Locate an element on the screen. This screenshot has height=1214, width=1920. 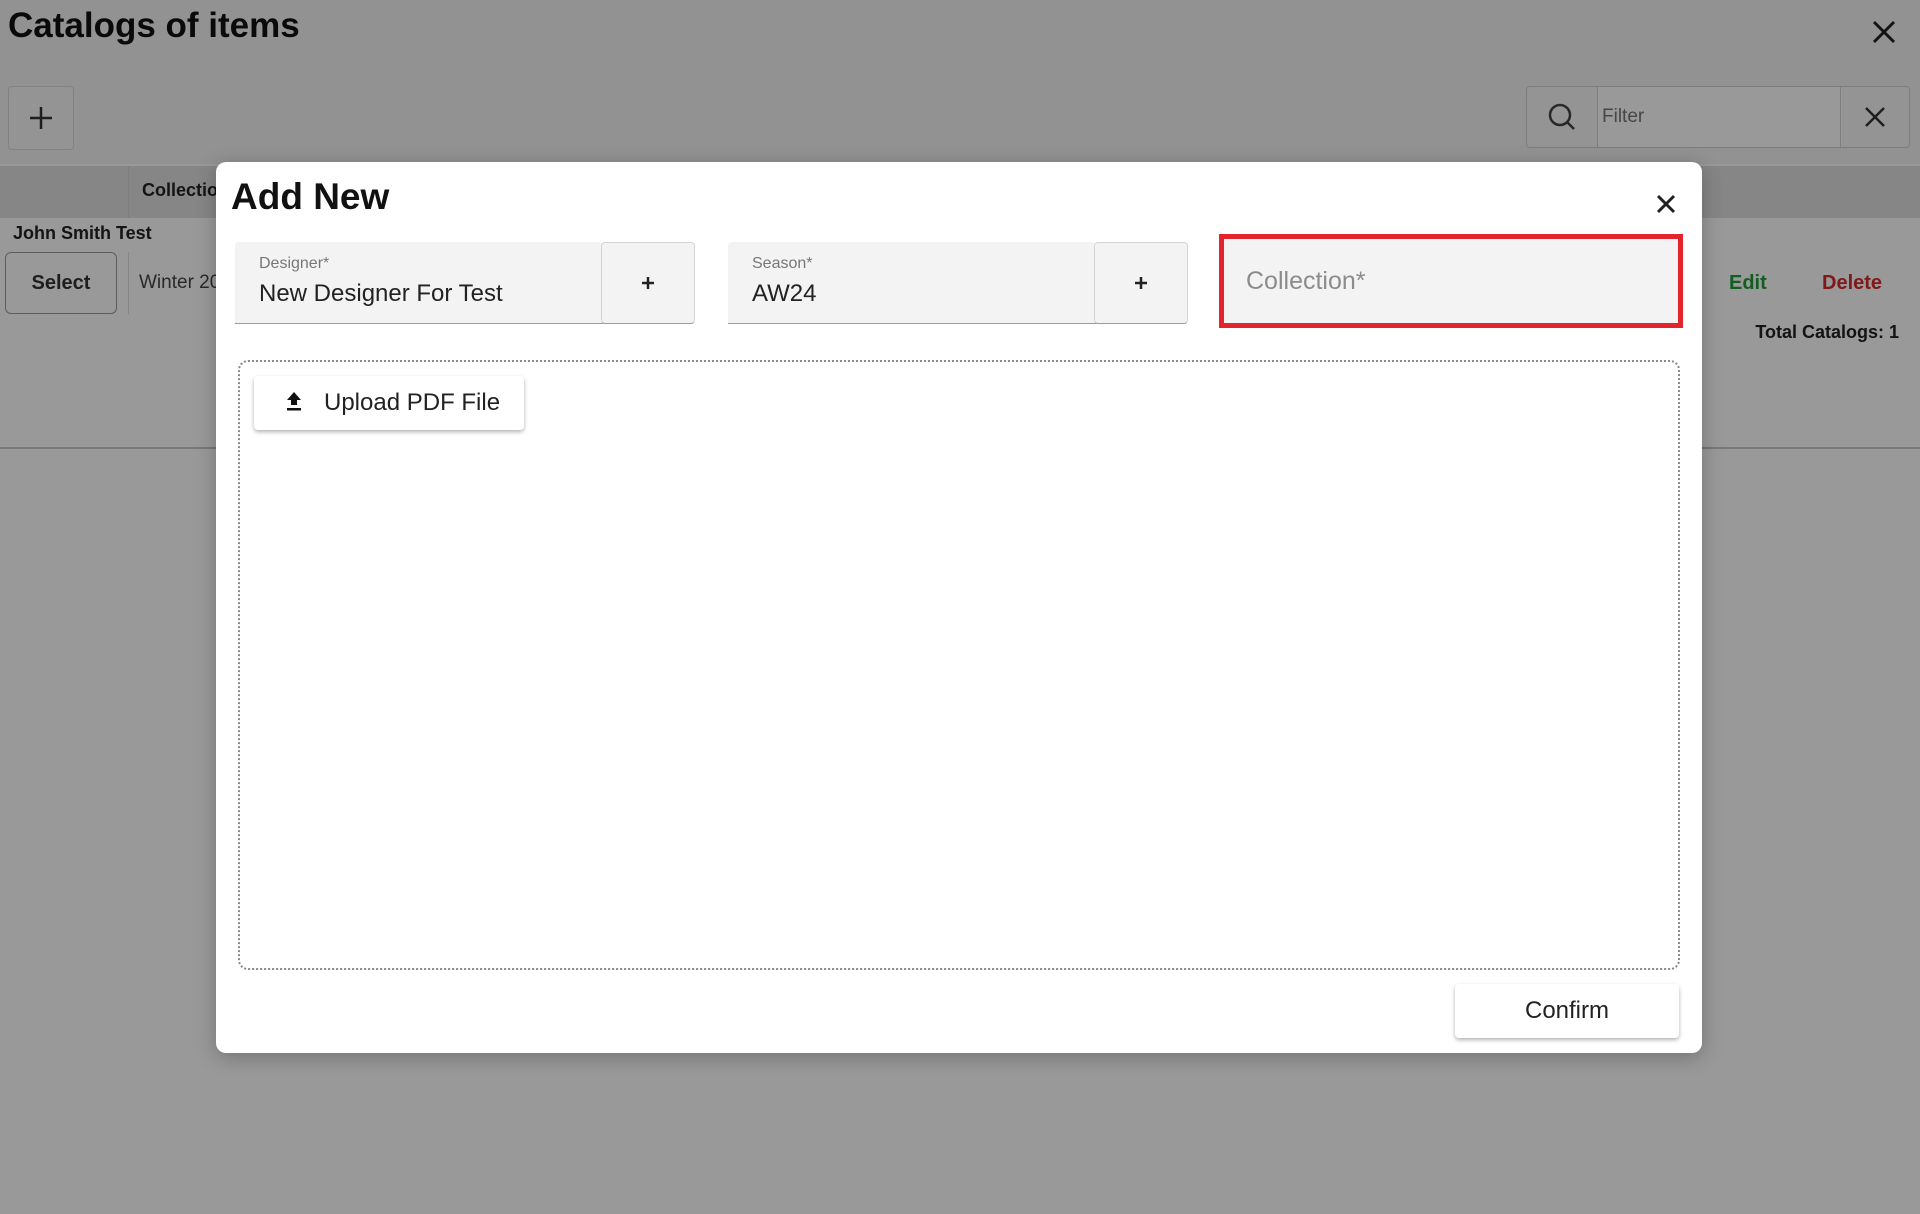
add-season-button is located at coordinates (1141, 283).